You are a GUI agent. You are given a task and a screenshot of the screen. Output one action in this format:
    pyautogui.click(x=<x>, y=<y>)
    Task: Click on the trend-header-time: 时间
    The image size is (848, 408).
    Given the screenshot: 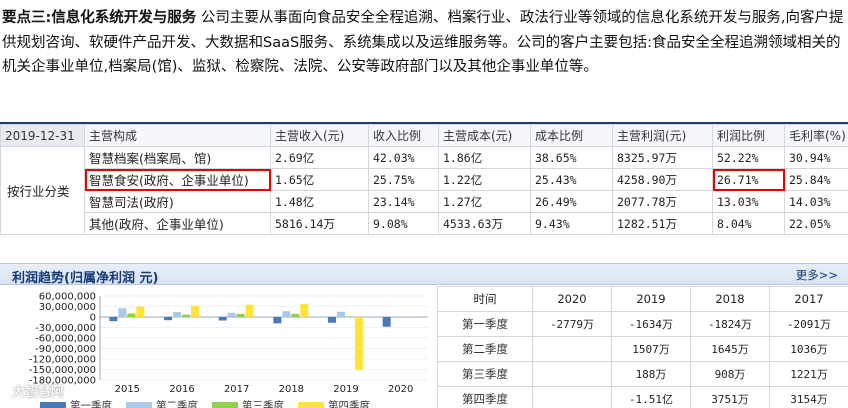 What is the action you would take?
    pyautogui.click(x=485, y=299)
    